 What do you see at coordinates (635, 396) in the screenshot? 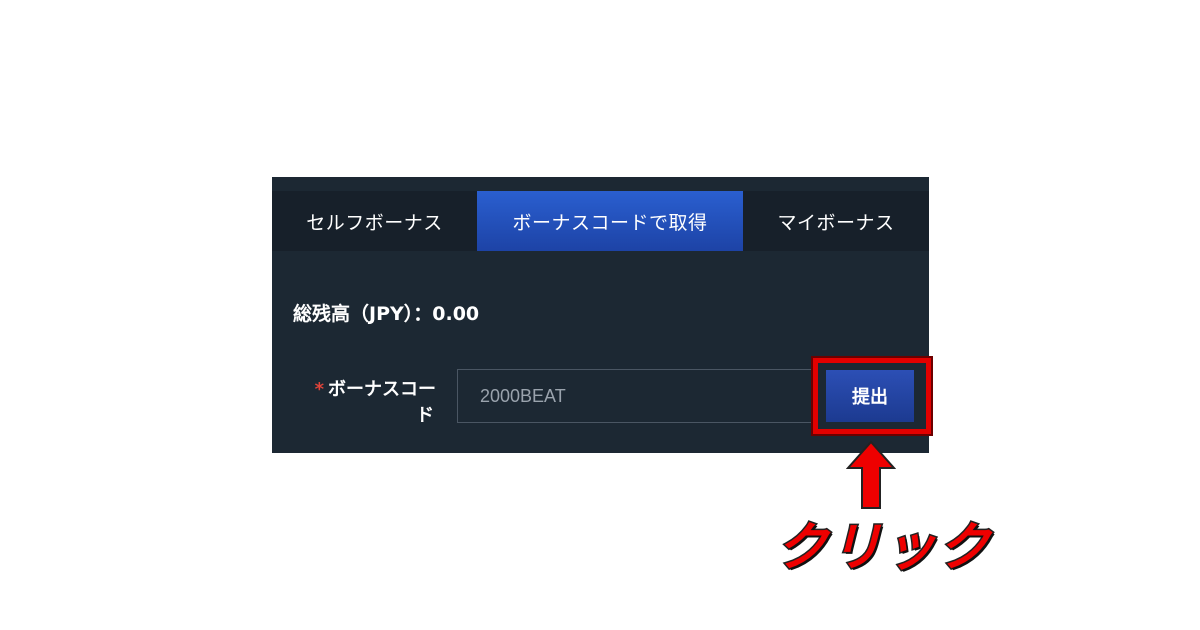
I see `bonus-code-input: 2000BEAT` at bounding box center [635, 396].